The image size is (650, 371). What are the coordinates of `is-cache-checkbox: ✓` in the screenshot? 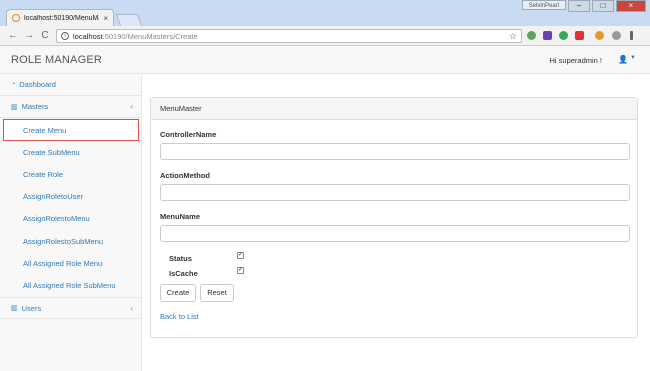 It's located at (240, 270).